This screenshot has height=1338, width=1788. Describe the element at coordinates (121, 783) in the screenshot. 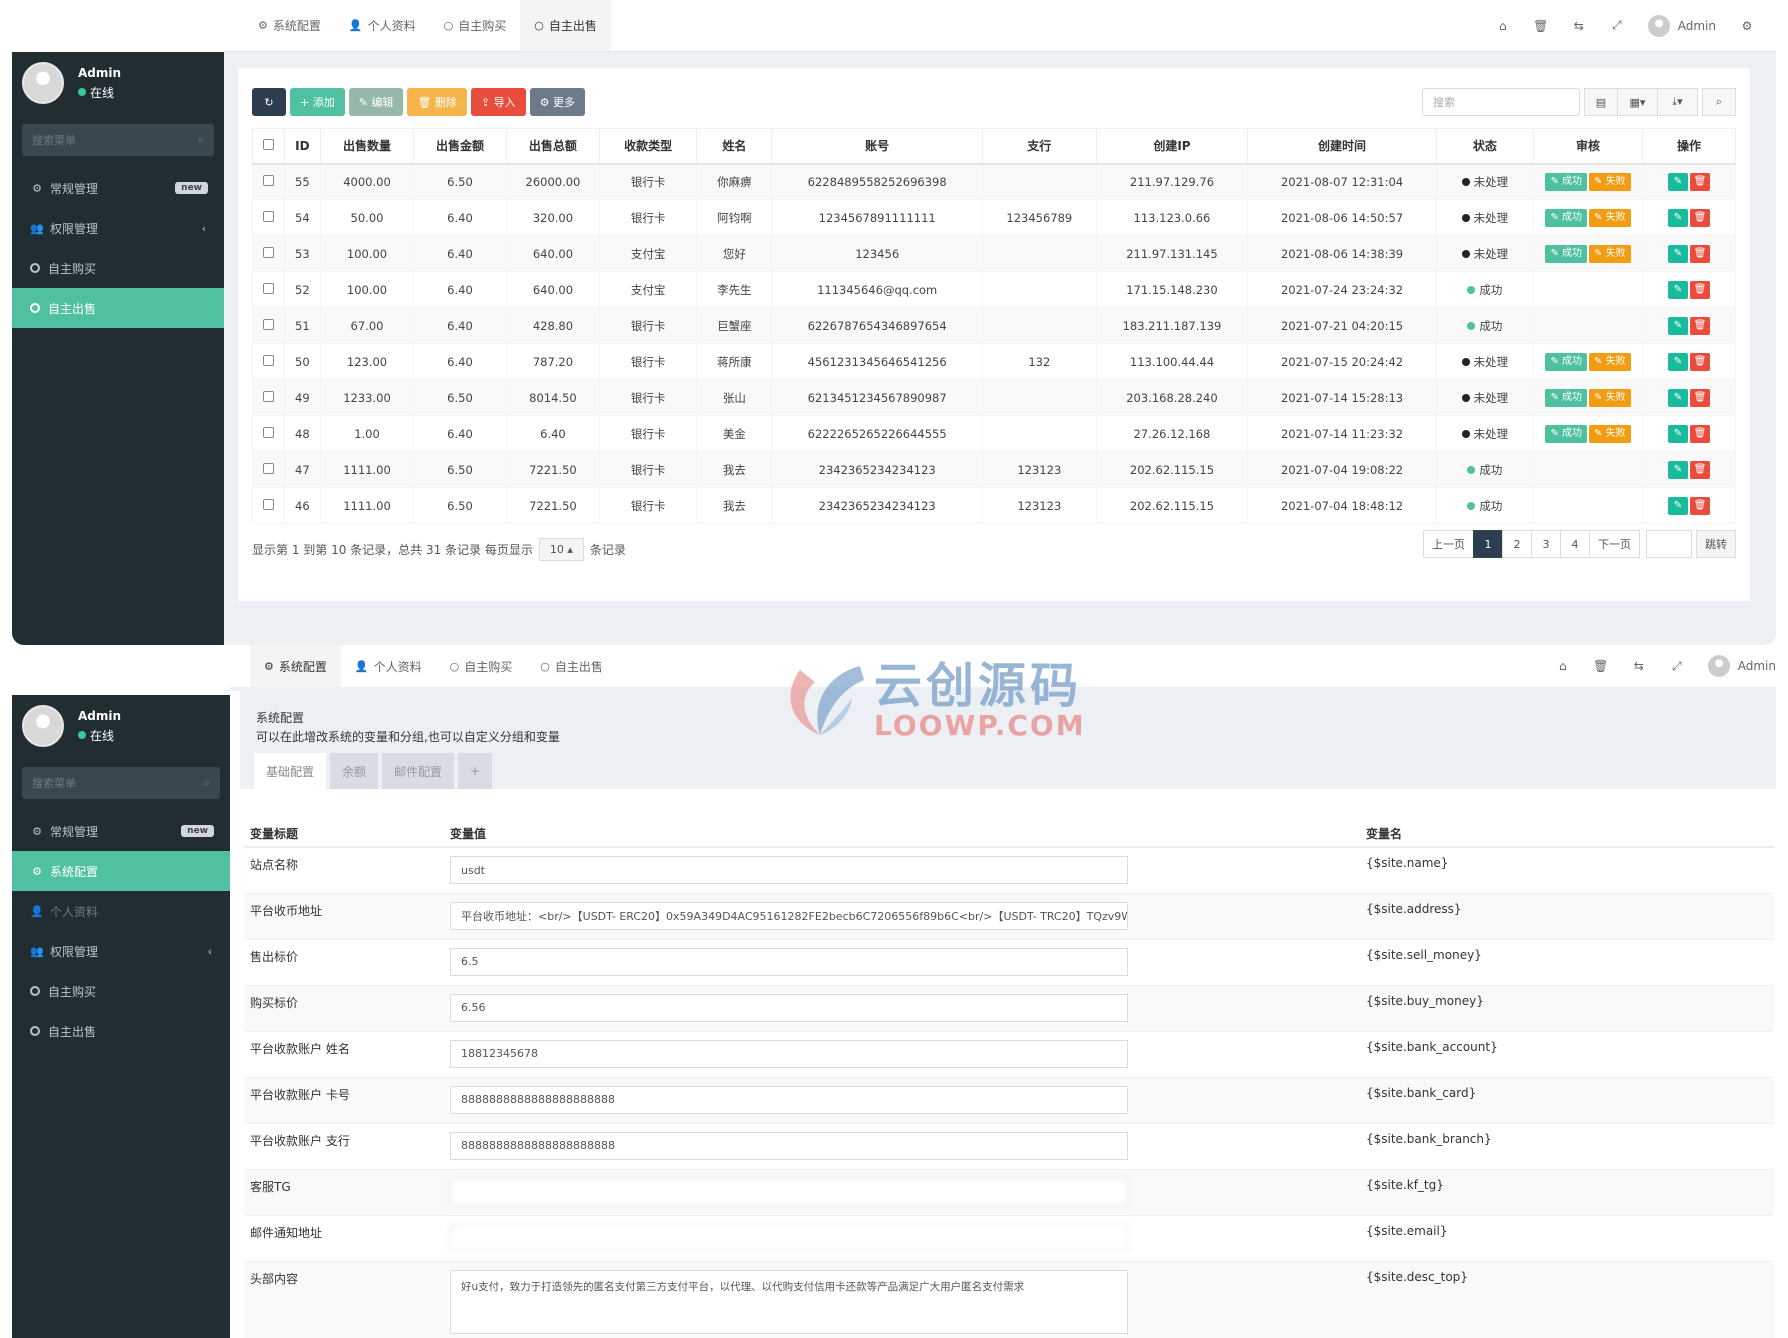

I see `menu-search-input: 搜索菜单 ⌕` at that location.